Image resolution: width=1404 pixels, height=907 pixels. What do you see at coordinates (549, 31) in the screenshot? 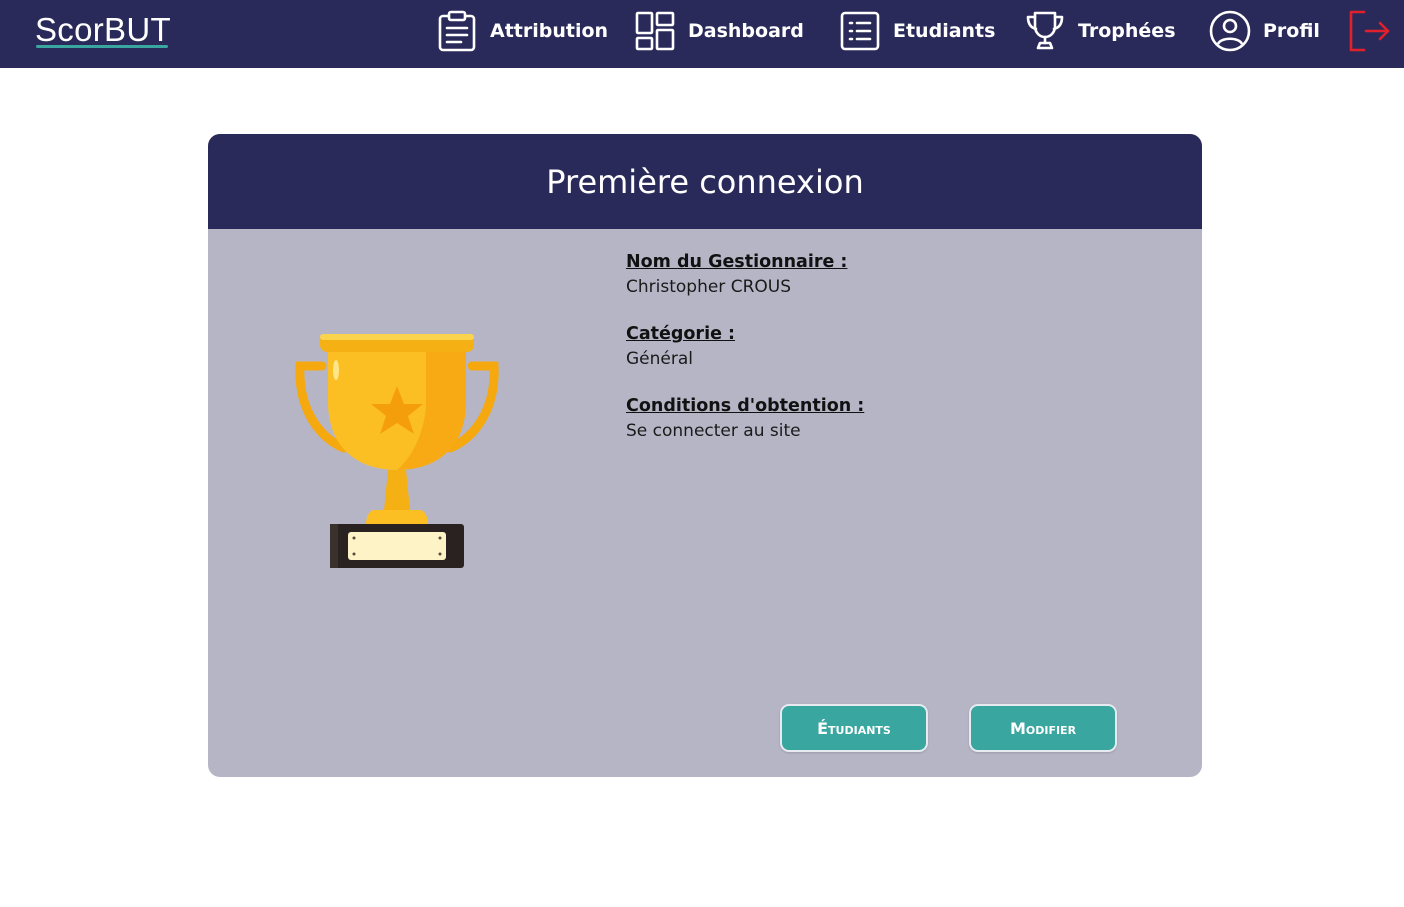
I see `nav-attribution-label: Attribution` at bounding box center [549, 31].